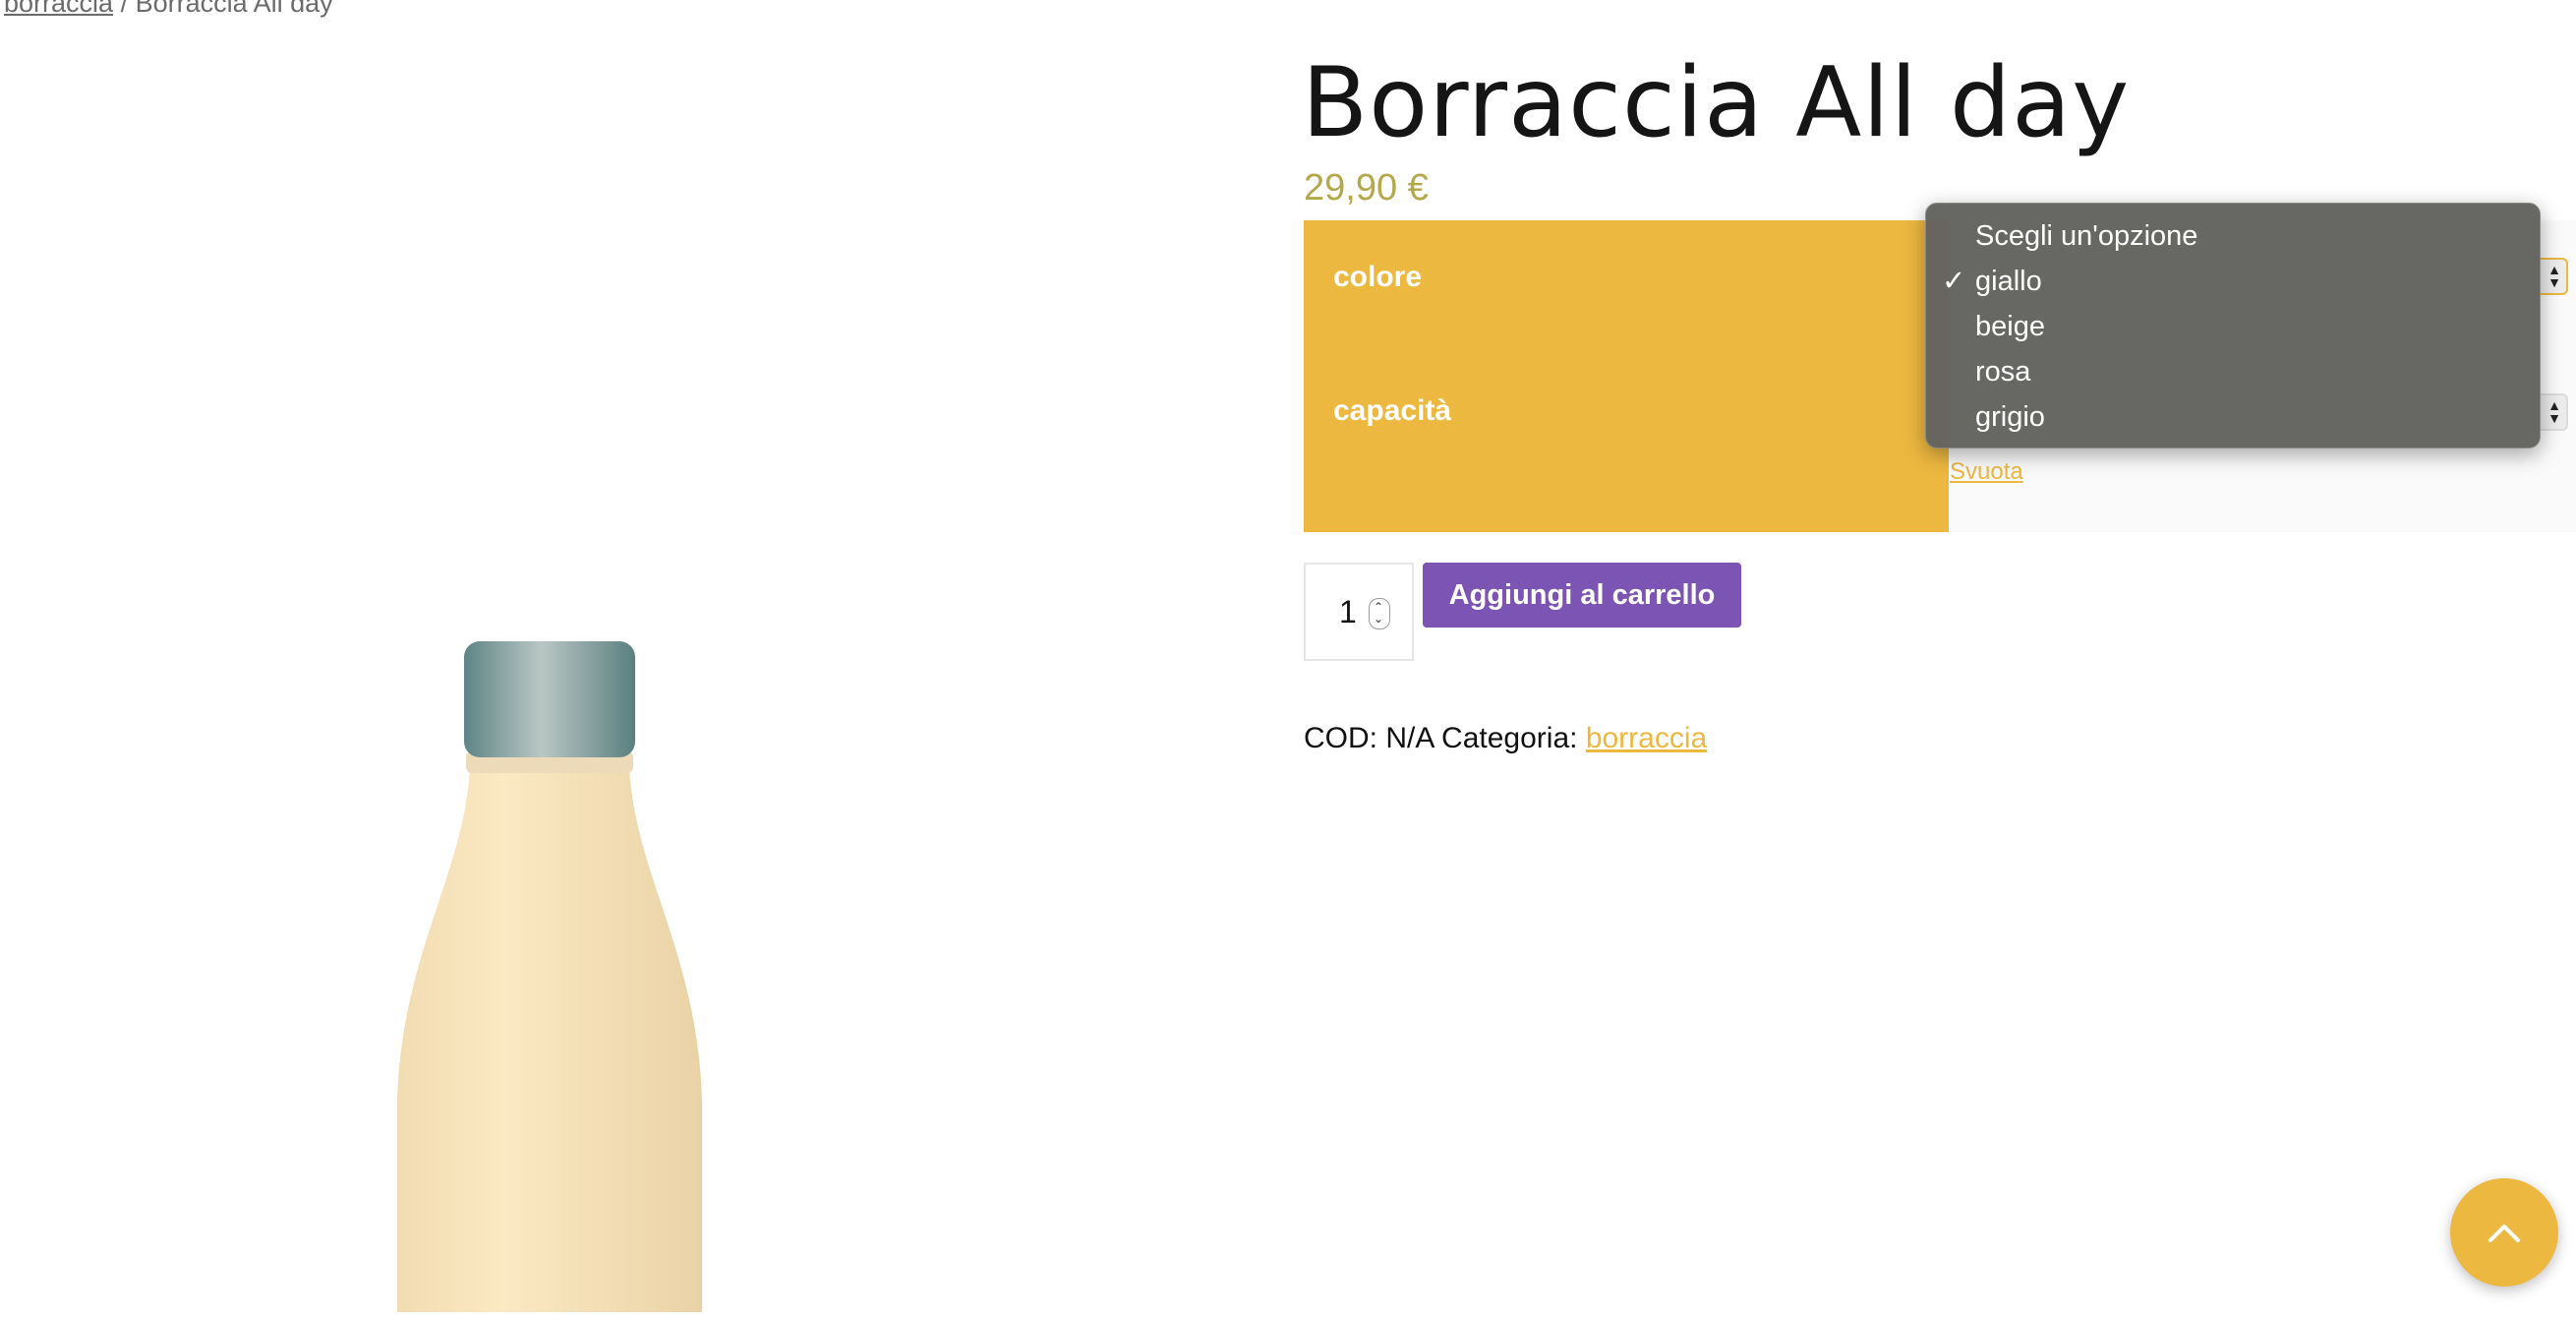 Image resolution: width=2576 pixels, height=1317 pixels. Describe the element at coordinates (1954, 281) in the screenshot. I see `checkmark-icon: ✓` at that location.